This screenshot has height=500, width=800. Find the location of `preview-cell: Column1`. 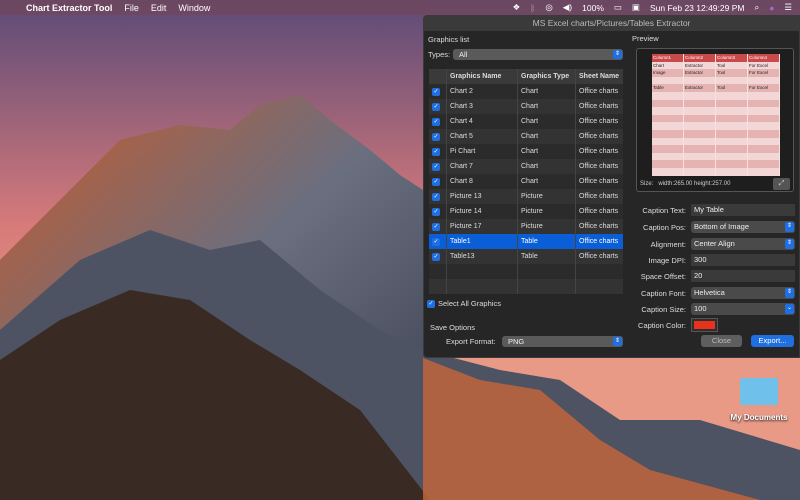

preview-cell: Column1 is located at coordinates (668, 58).